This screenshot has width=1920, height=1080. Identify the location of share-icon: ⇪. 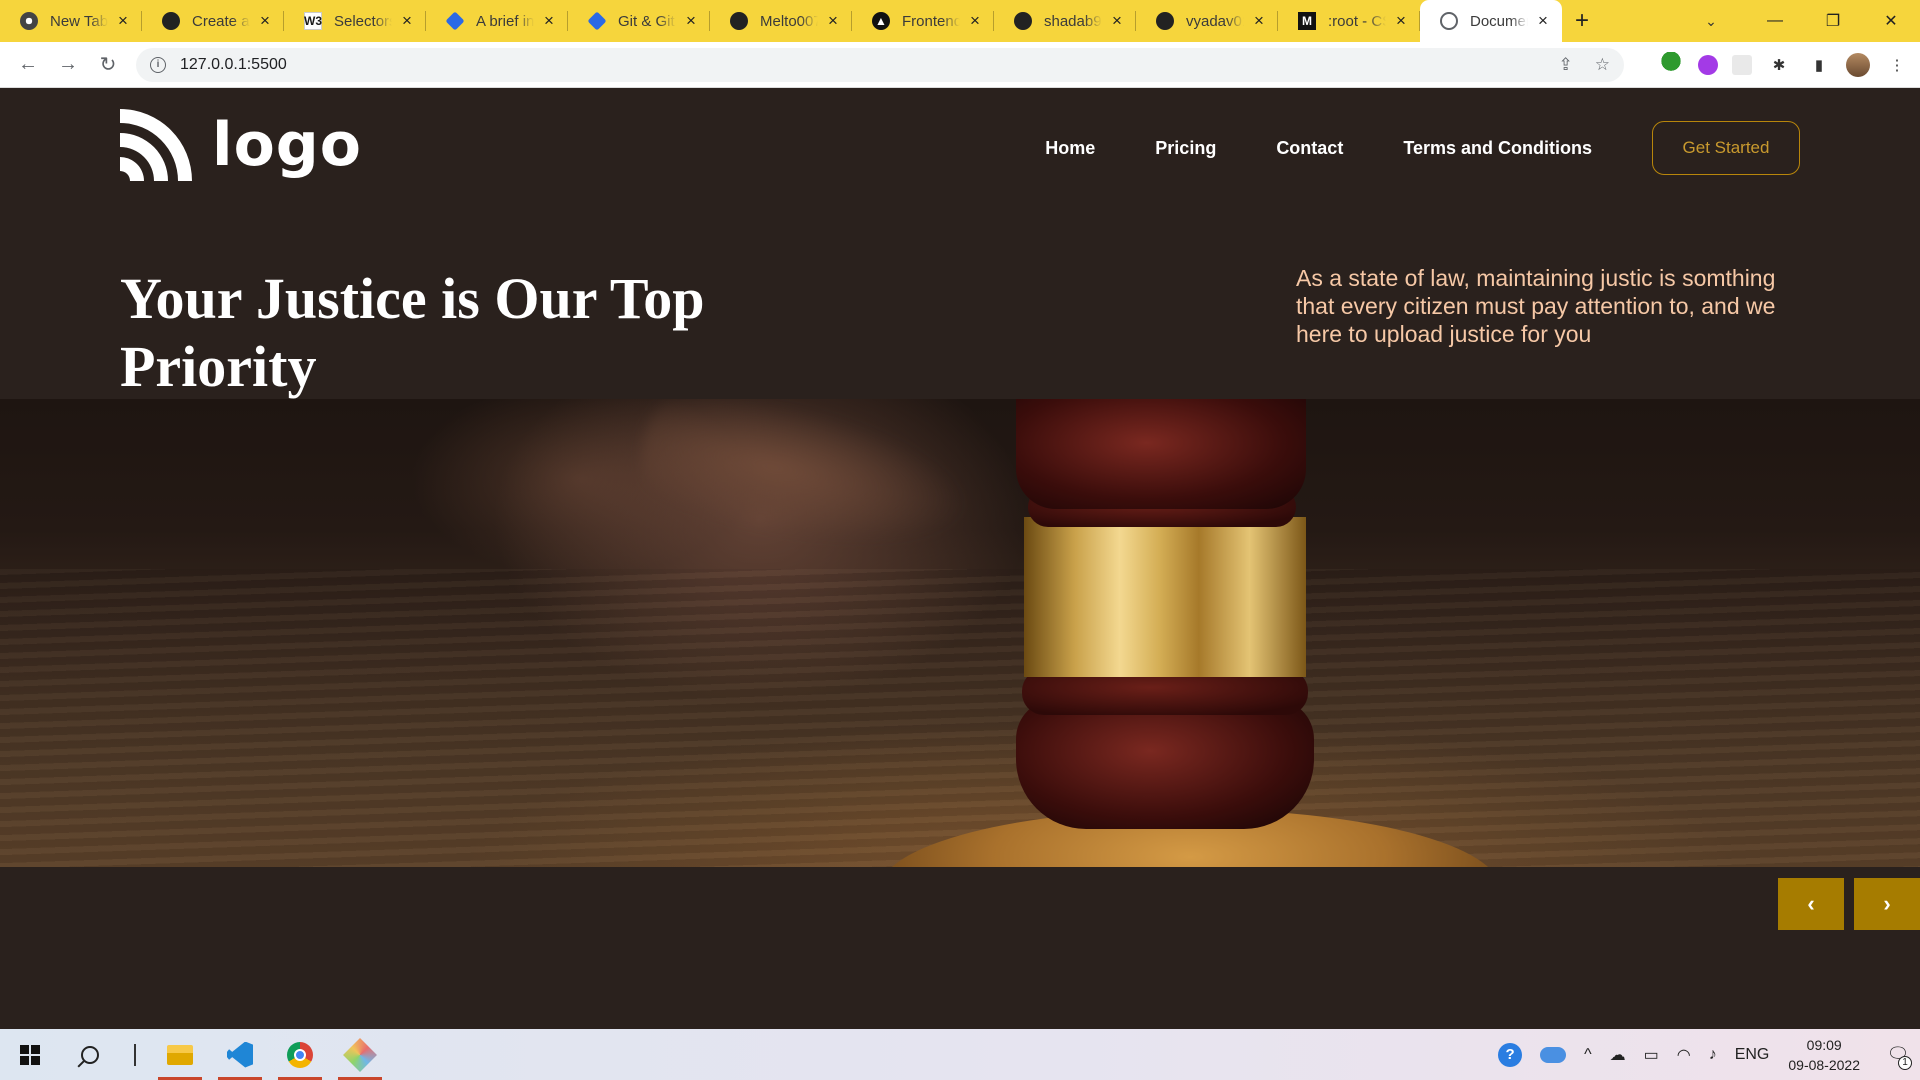
(1566, 65).